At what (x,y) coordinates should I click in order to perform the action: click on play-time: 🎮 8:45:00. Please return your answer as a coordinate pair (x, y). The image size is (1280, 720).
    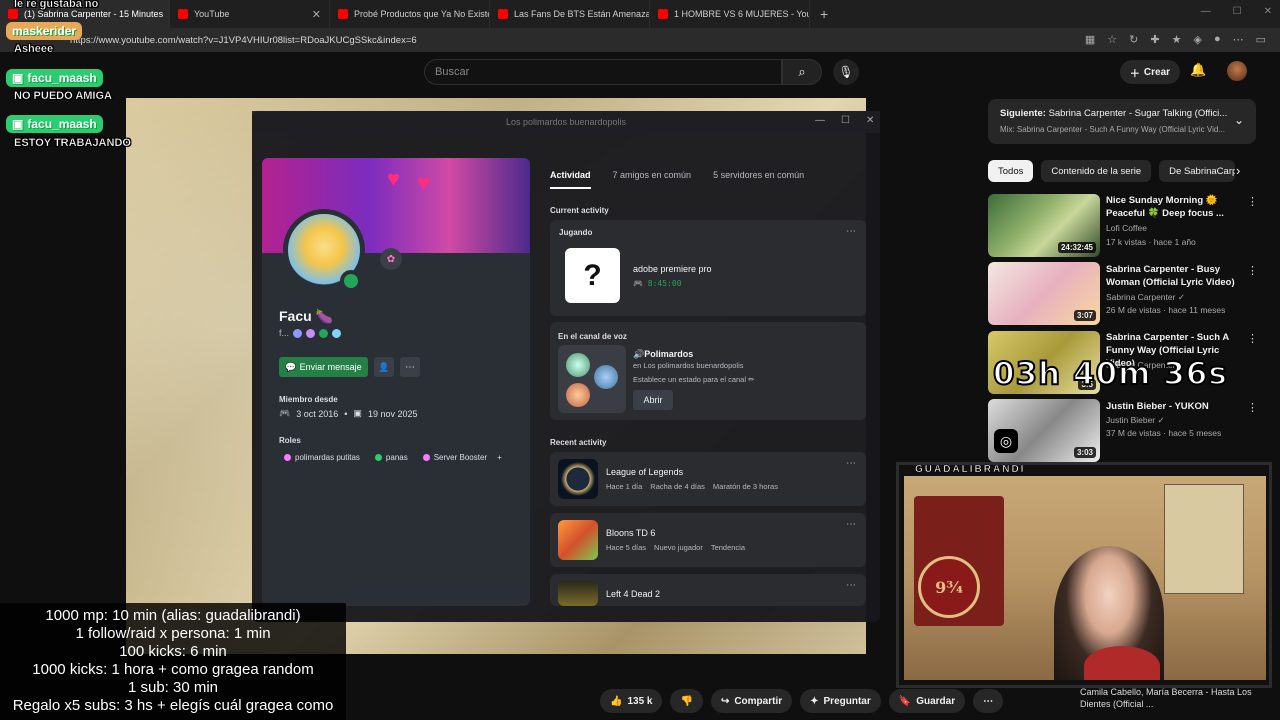
    Looking at the image, I should click on (657, 283).